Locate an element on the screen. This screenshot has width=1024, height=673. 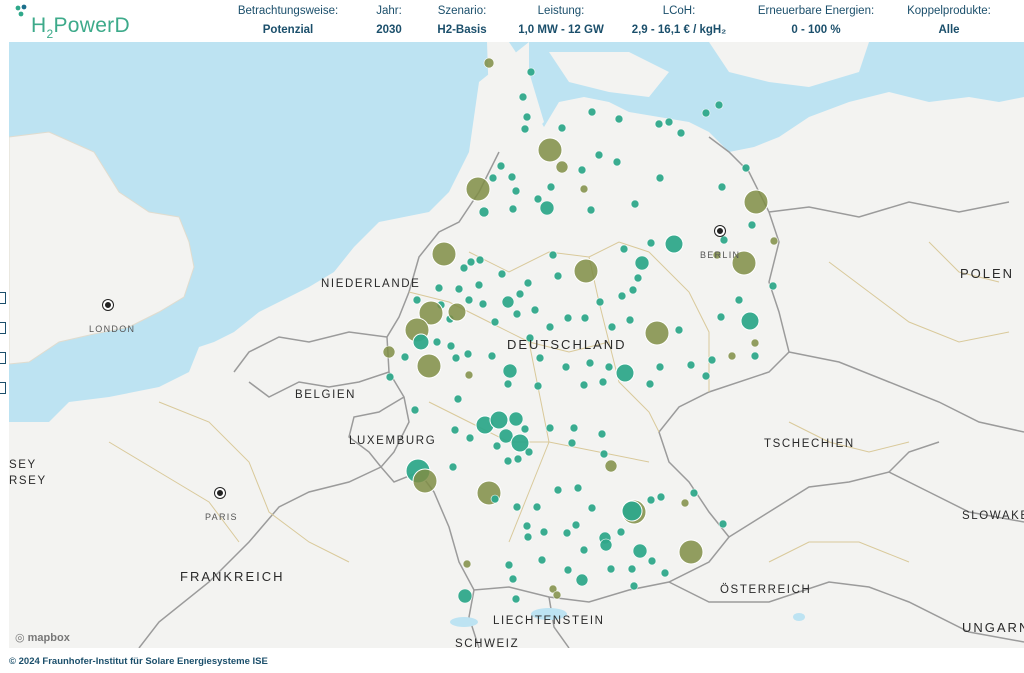
filter-erneuerbare-energien: Erneuerbare Energien: 0 - 100 % is located at coordinates (816, 20).